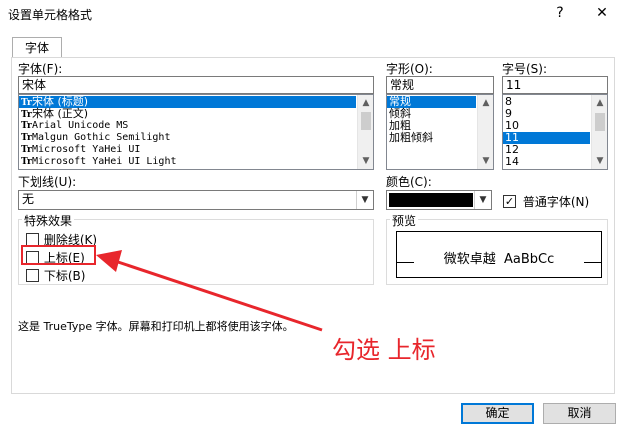  What do you see at coordinates (384, 350) in the screenshot?
I see `annotation-text: 勾选 上标` at bounding box center [384, 350].